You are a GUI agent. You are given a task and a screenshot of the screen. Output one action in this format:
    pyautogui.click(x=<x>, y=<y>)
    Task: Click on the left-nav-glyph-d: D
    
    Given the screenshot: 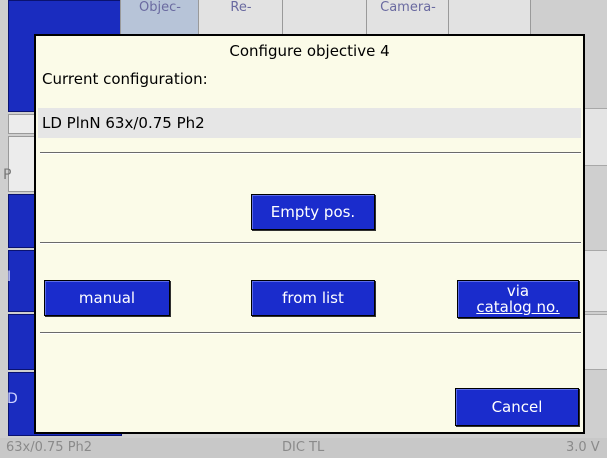 What is the action you would take?
    pyautogui.click(x=12, y=399)
    